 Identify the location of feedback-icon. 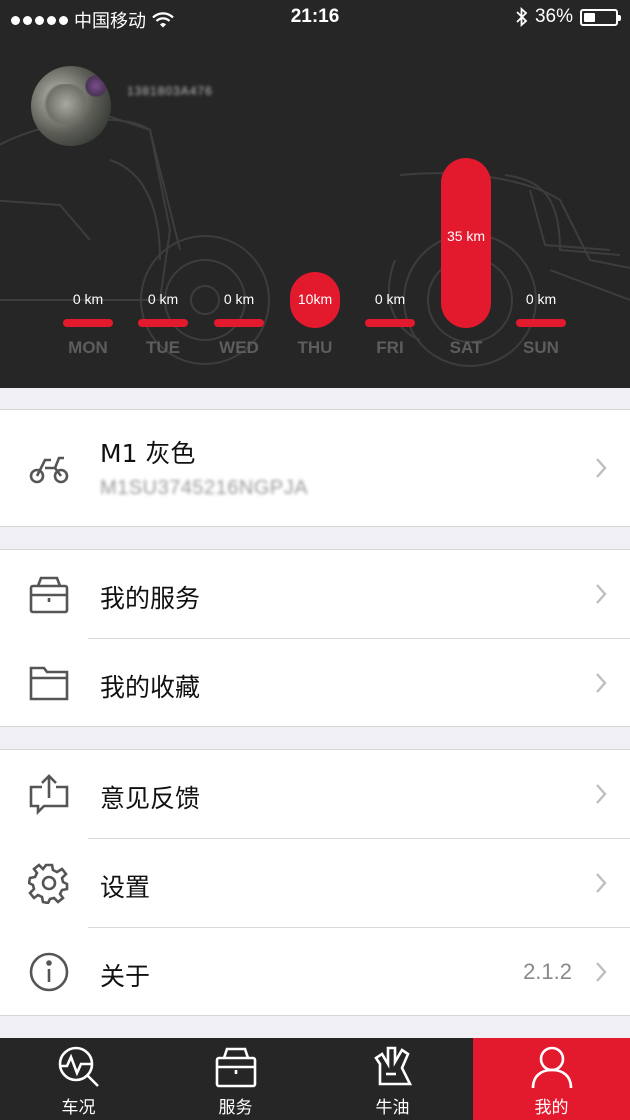
(49, 794).